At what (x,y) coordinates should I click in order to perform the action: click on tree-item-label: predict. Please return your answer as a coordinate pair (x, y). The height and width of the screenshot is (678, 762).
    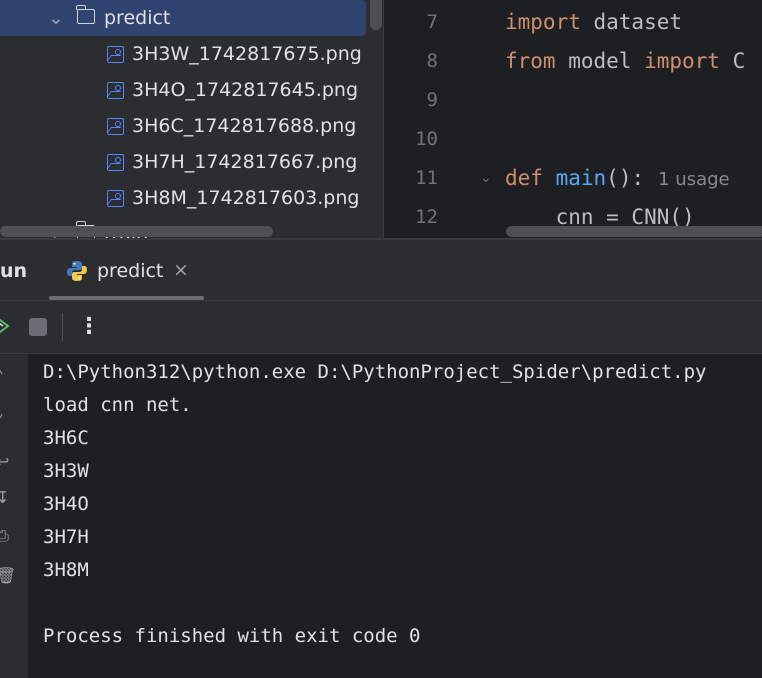
    Looking at the image, I should click on (137, 18).